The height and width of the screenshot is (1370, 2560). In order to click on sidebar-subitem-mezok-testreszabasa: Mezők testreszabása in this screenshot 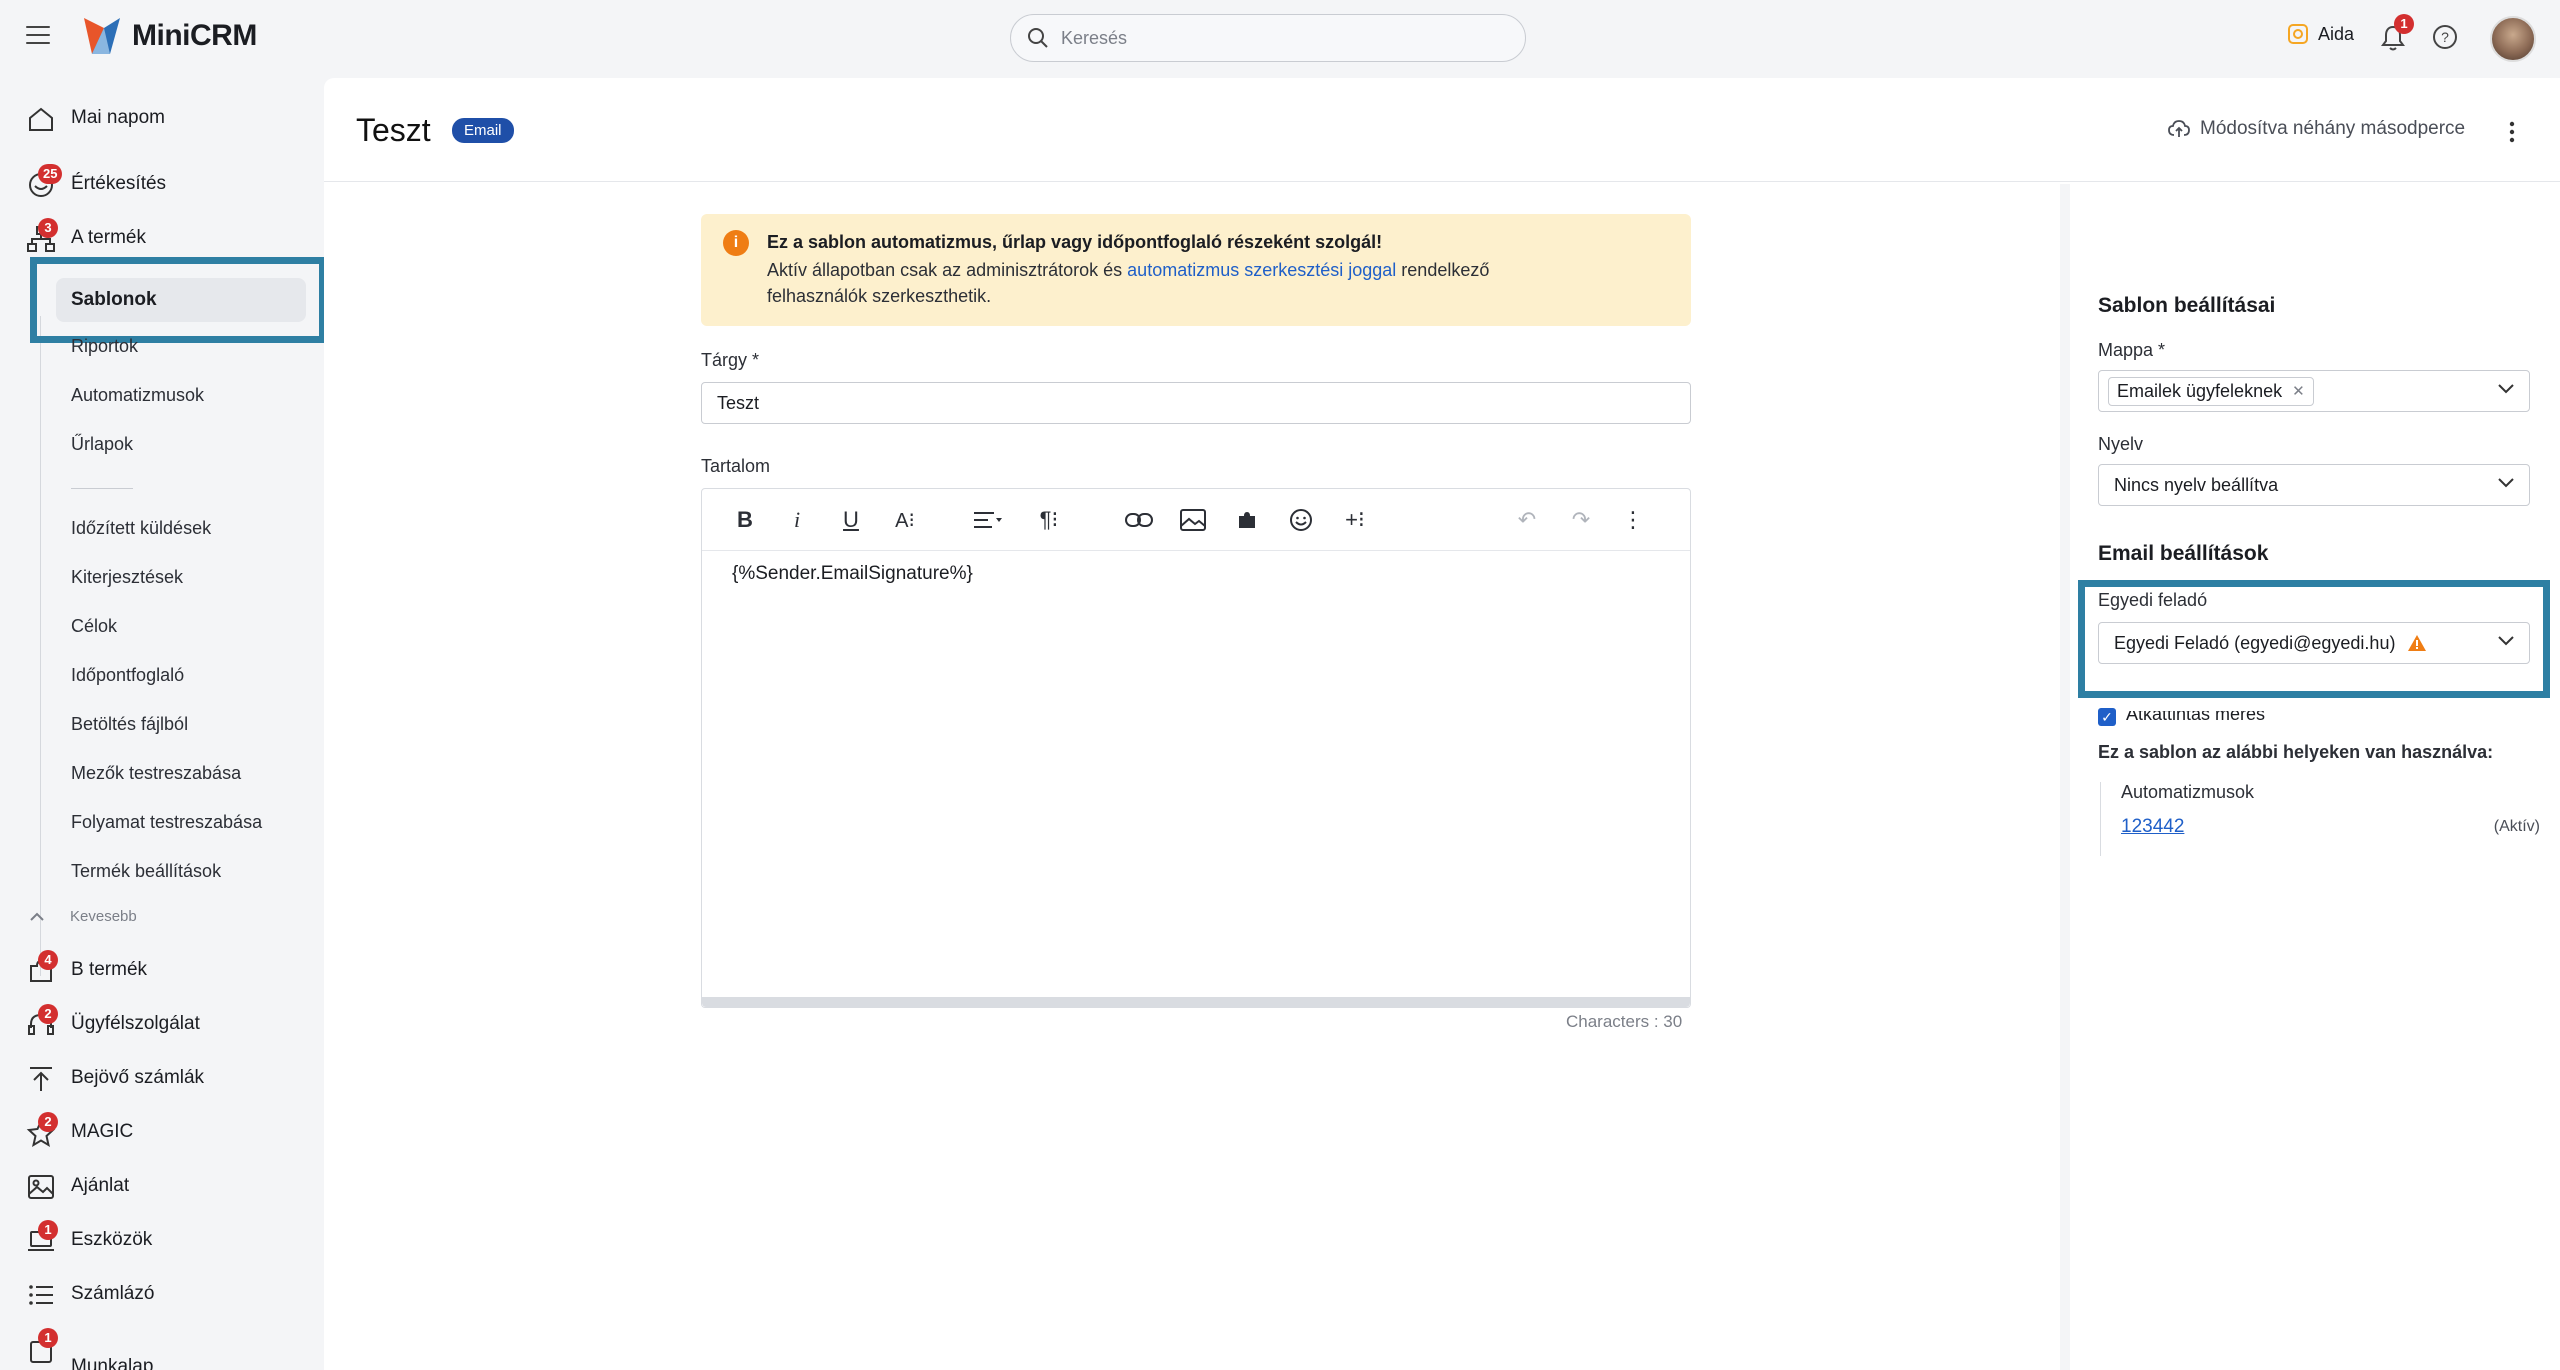, I will do `click(156, 773)`.